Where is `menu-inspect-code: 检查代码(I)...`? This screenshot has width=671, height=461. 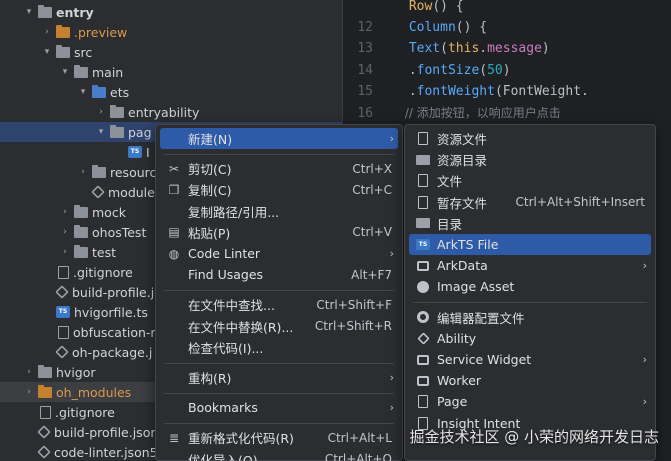
menu-inspect-code: 检查代码(I)... is located at coordinates (279, 347).